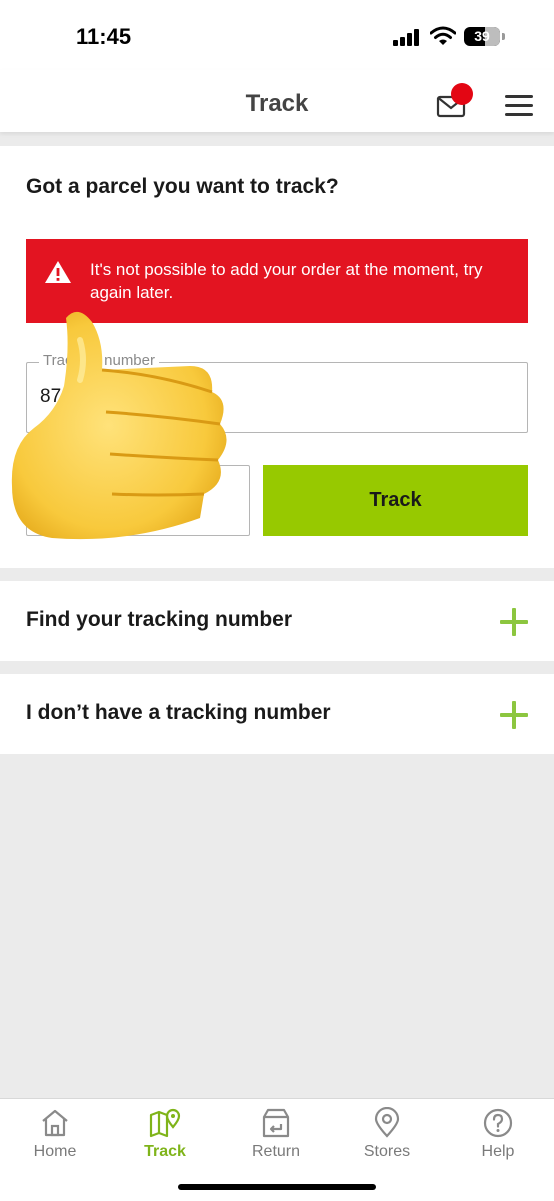 Image resolution: width=554 pixels, height=1201 pixels. I want to click on wifi-icon, so click(443, 35).